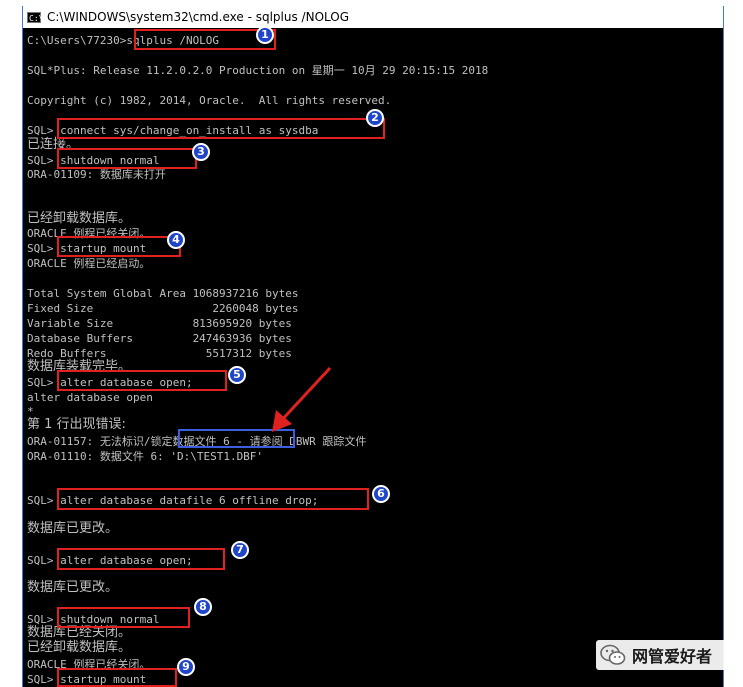  What do you see at coordinates (163, 308) in the screenshot?
I see `console-line: Fixed Size 2260048 bytes` at bounding box center [163, 308].